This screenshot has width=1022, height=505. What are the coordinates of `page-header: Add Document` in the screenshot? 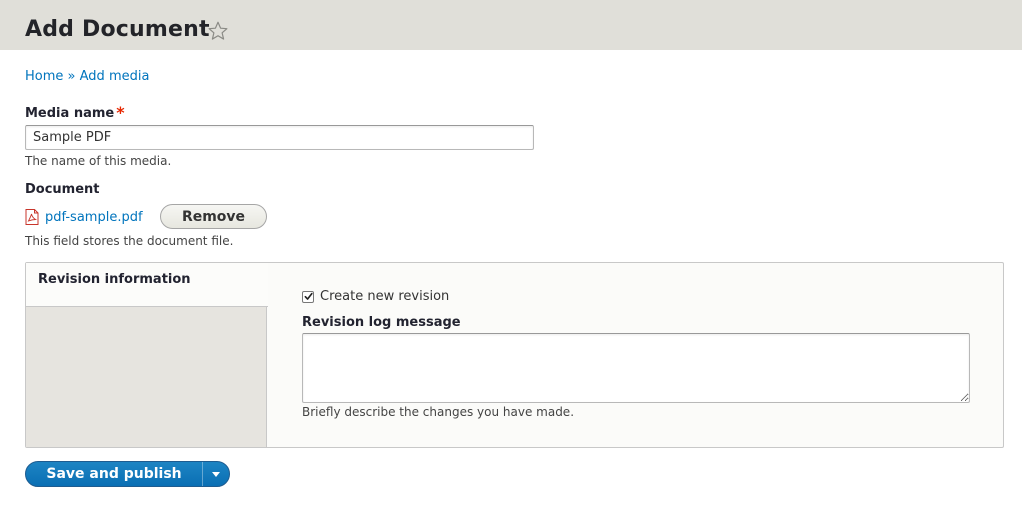 It's located at (511, 25).